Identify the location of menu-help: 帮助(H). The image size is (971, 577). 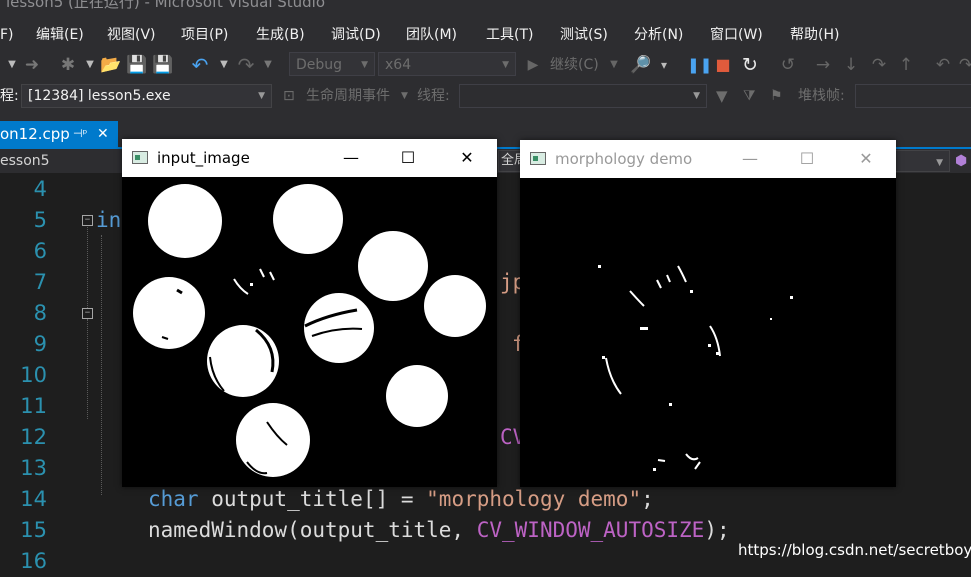
(814, 35).